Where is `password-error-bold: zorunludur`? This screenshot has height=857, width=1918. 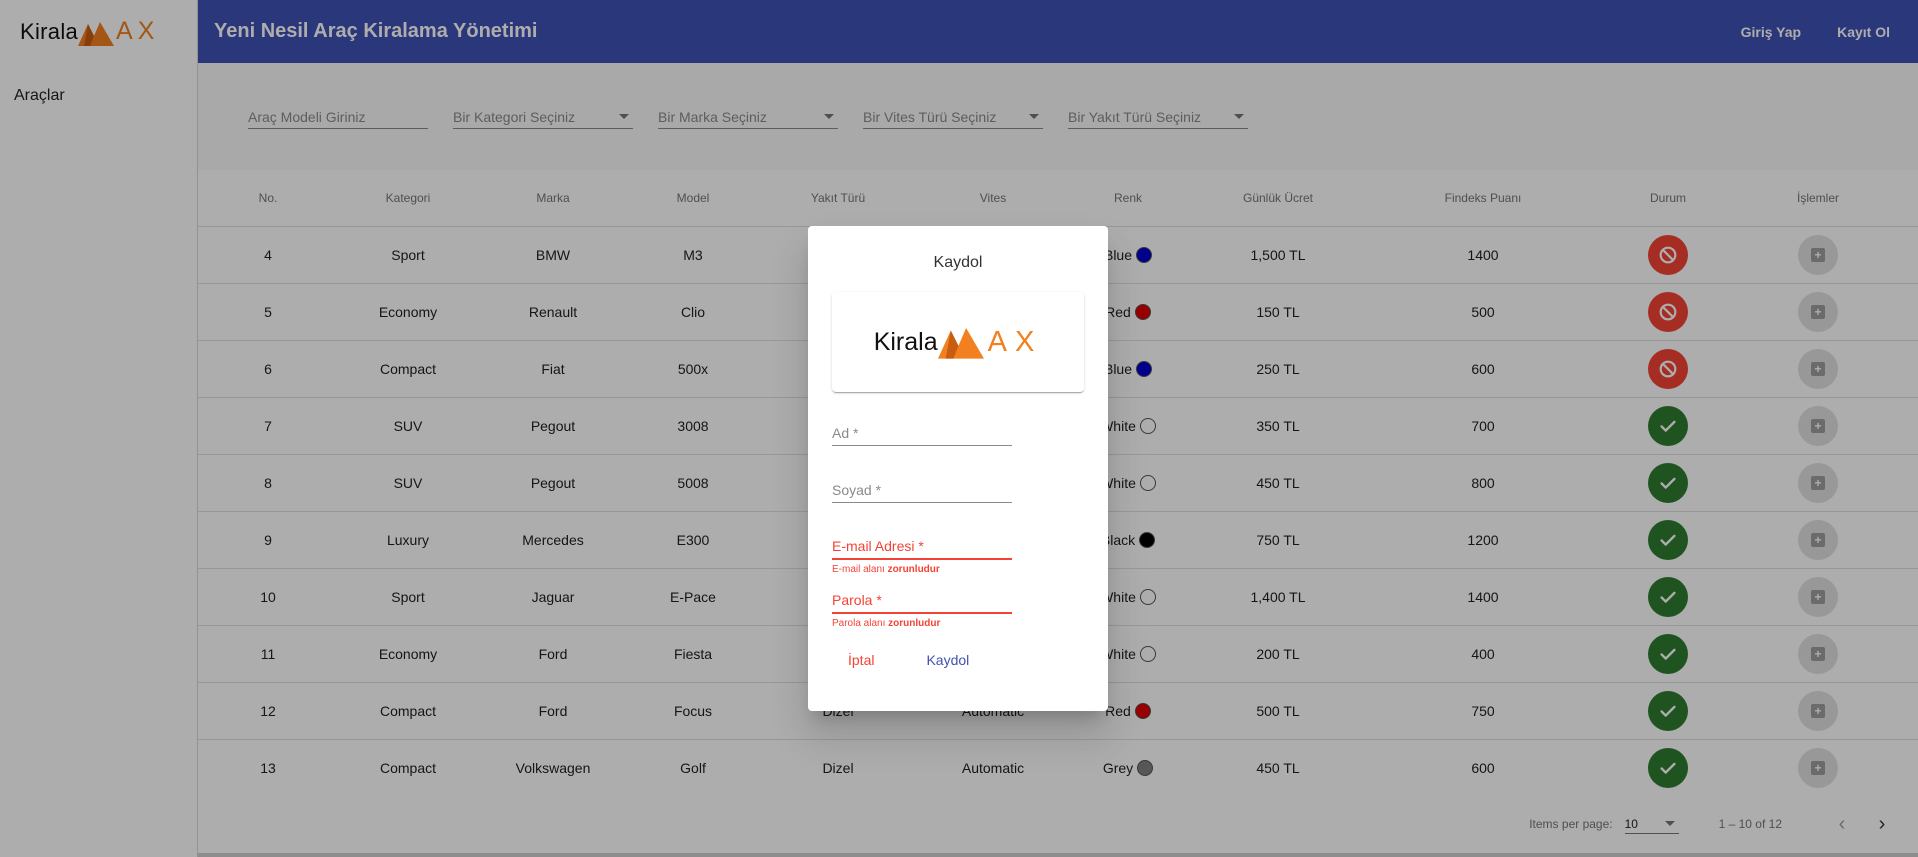
password-error-bold: zorunludur is located at coordinates (914, 623).